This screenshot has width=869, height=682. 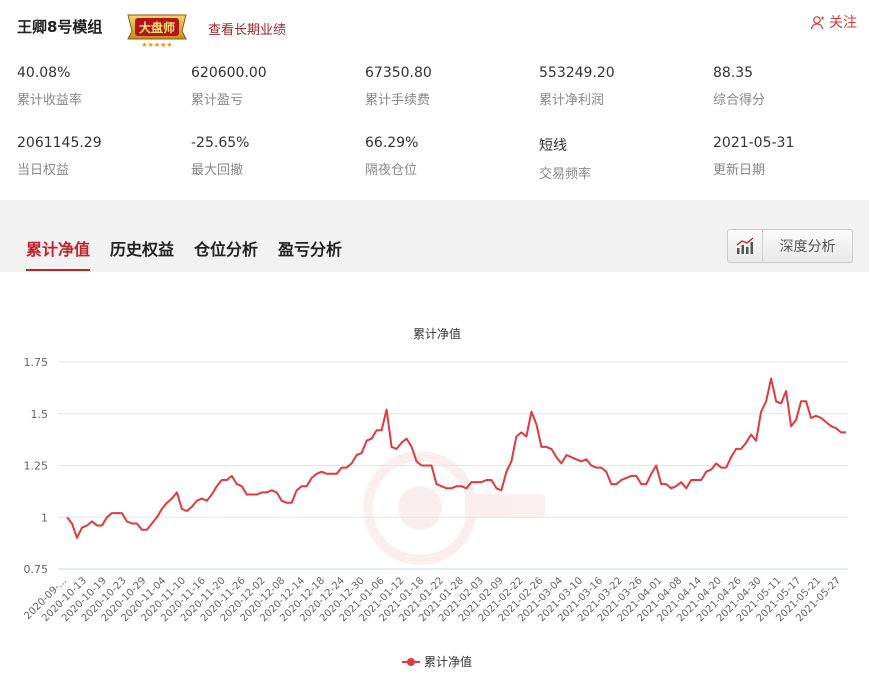 I want to click on tab-pnl-analysis: 盈亏分析, so click(x=310, y=248).